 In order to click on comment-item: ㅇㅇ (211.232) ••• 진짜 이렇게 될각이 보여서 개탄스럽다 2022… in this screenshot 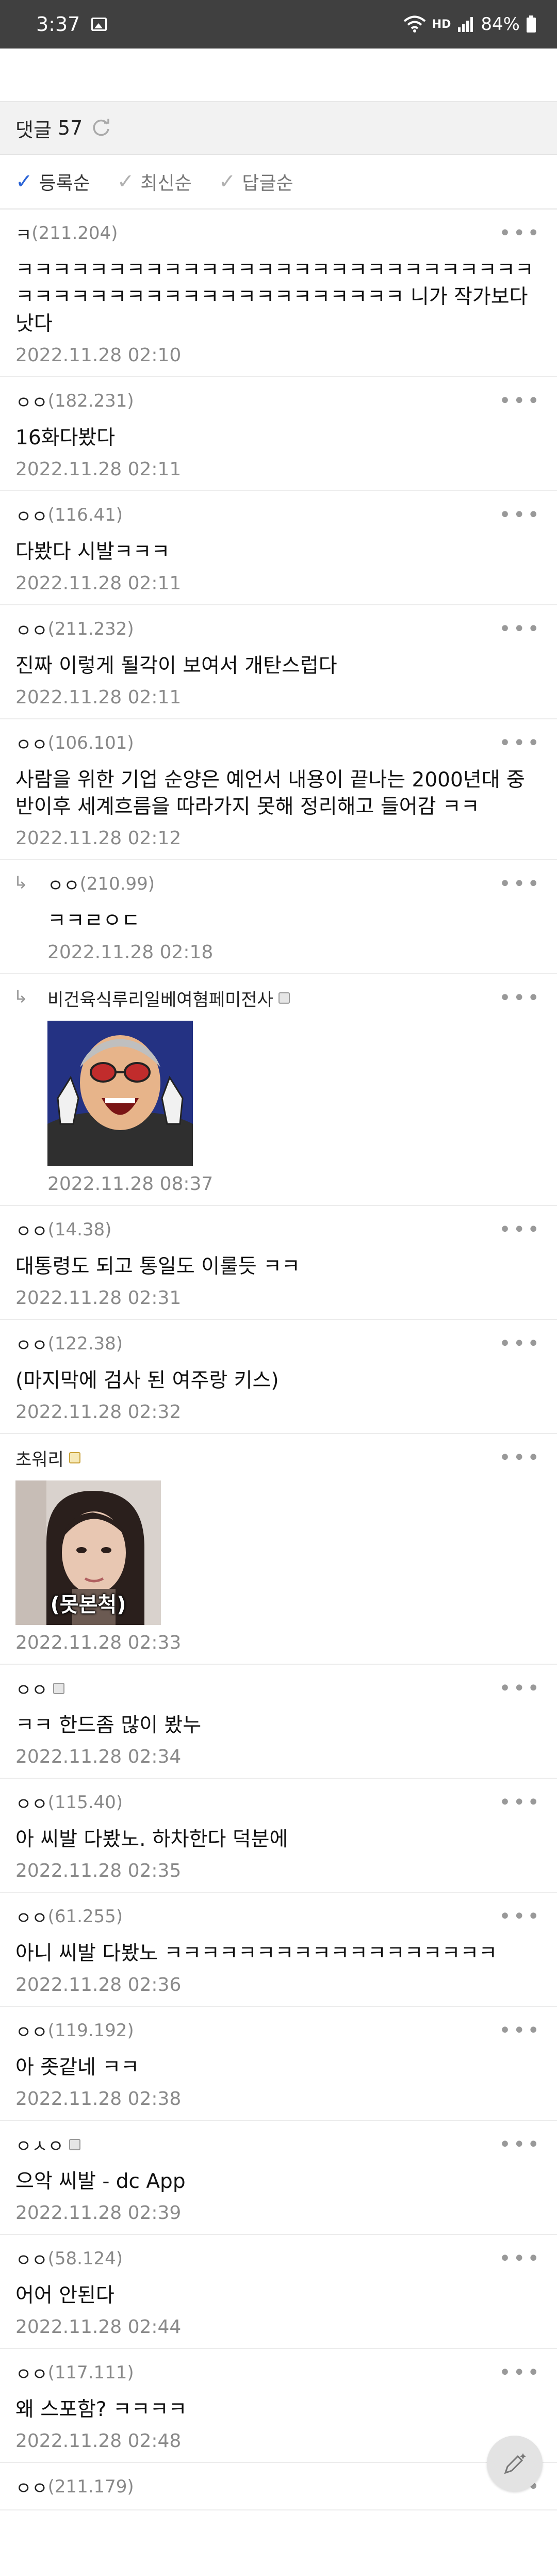, I will do `click(278, 662)`.